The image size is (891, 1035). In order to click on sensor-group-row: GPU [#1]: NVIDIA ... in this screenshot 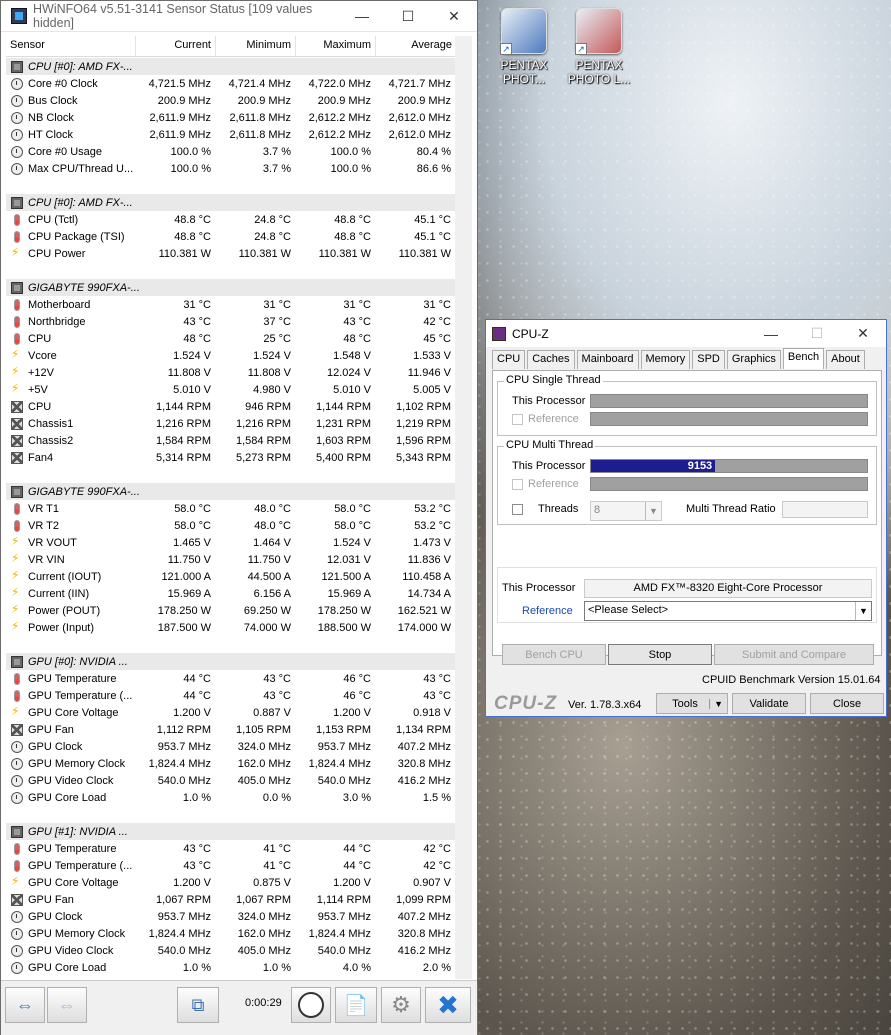, I will do `click(231, 831)`.